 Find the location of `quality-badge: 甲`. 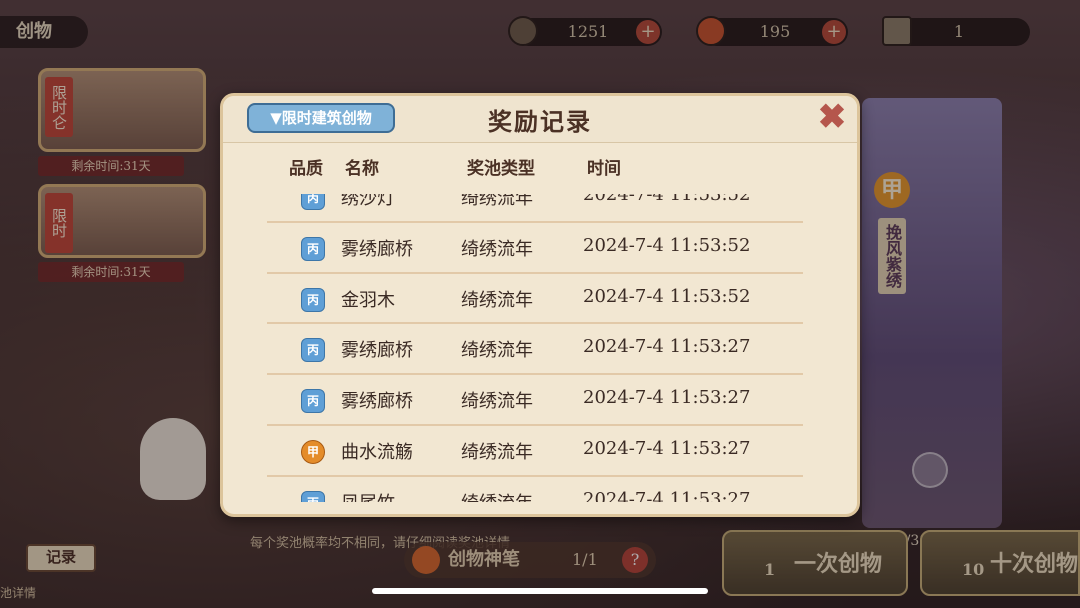

quality-badge: 甲 is located at coordinates (313, 451).